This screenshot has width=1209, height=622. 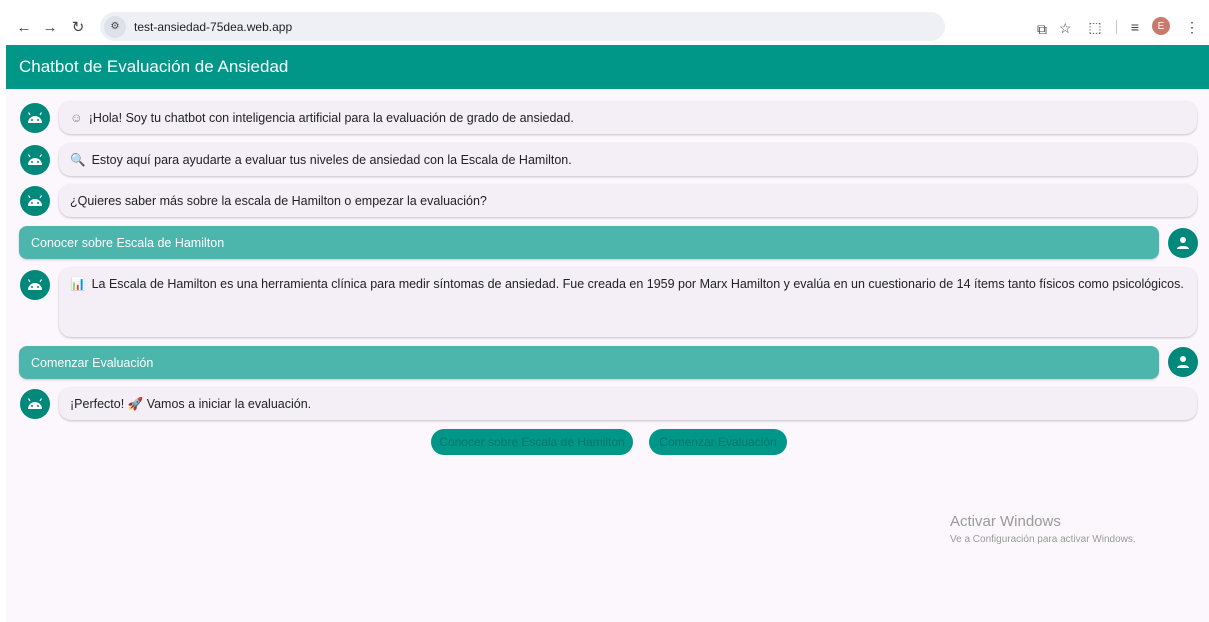 I want to click on reload-icon: ↻, so click(x=78, y=27).